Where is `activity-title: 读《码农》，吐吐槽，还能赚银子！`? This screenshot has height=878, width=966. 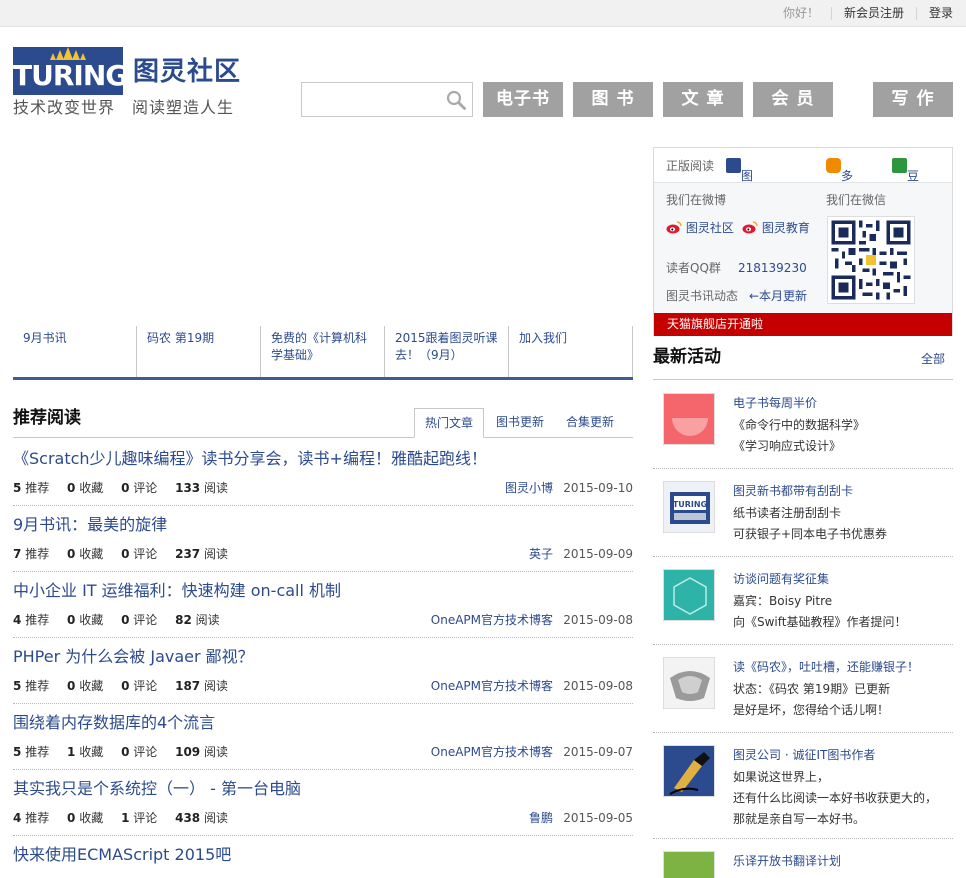 activity-title: 读《码农》，吐吐槽，还能赚银子！ is located at coordinates (826, 667).